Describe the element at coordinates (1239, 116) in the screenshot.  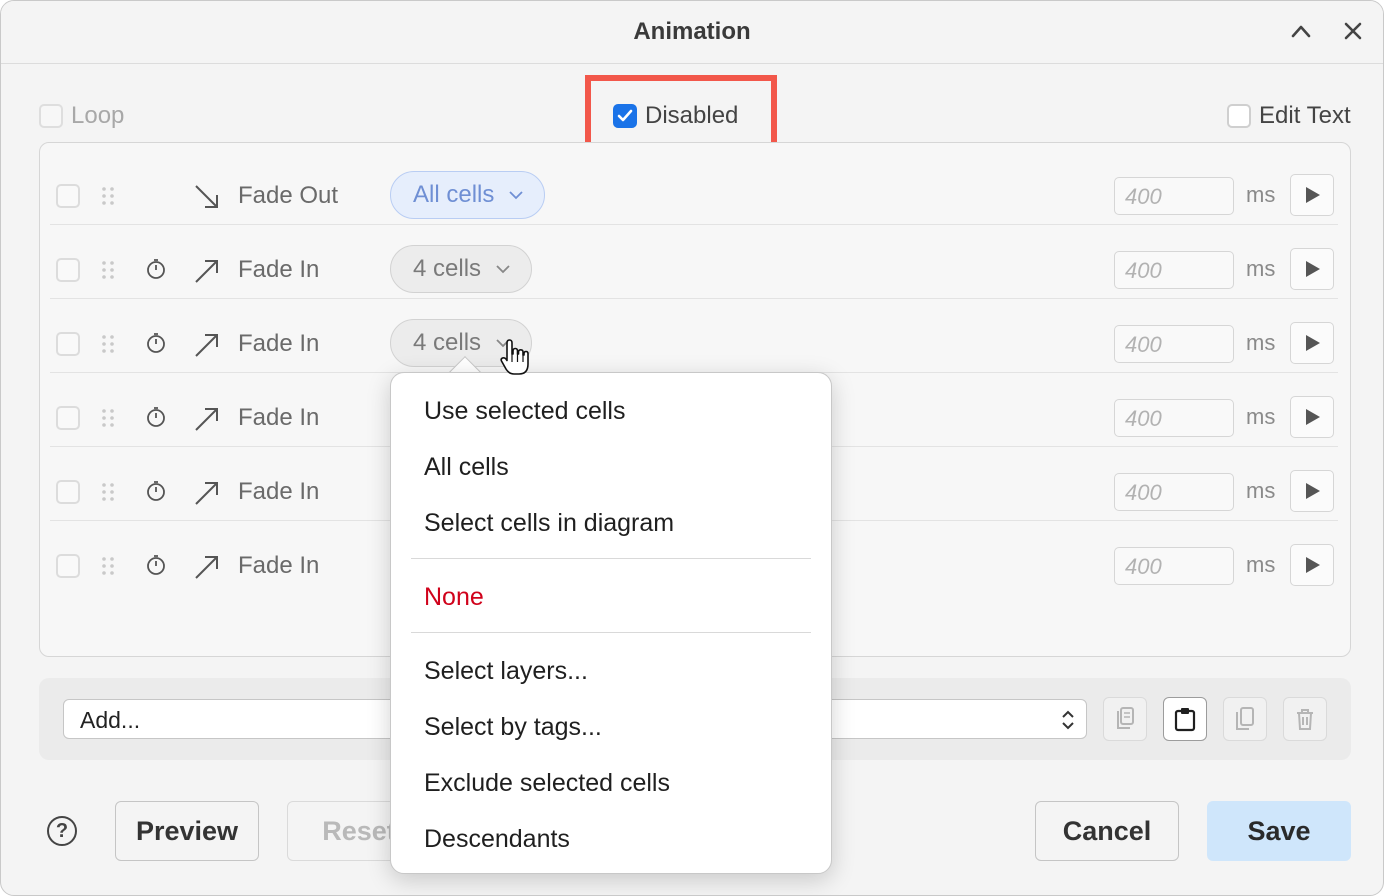
I see `edit-text-checkbox` at that location.